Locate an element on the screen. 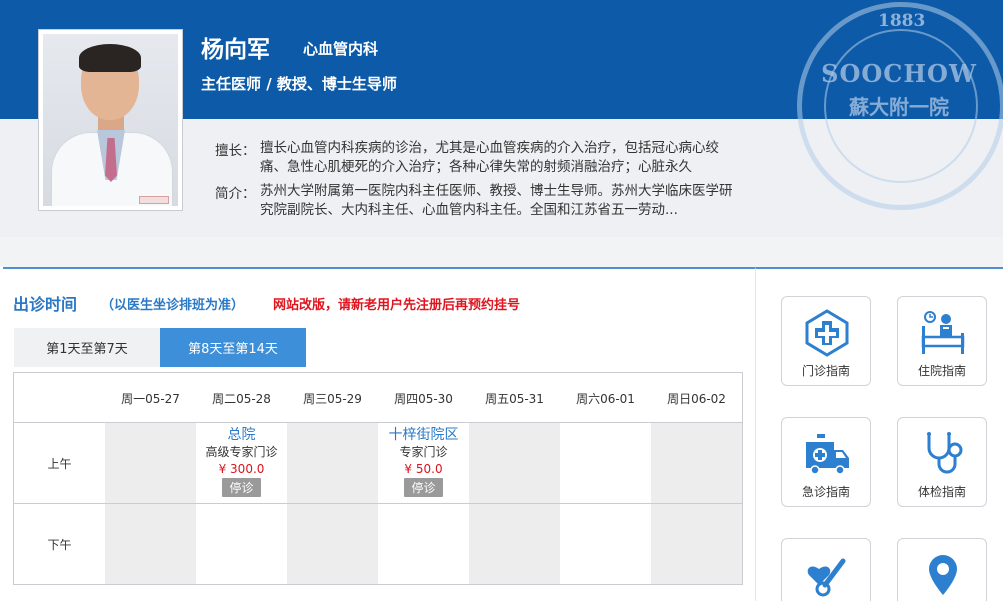 The image size is (1003, 601). guide-sidebar: 门诊指南 住院指南 急诊指南 体检指南 is located at coordinates (879, 434).